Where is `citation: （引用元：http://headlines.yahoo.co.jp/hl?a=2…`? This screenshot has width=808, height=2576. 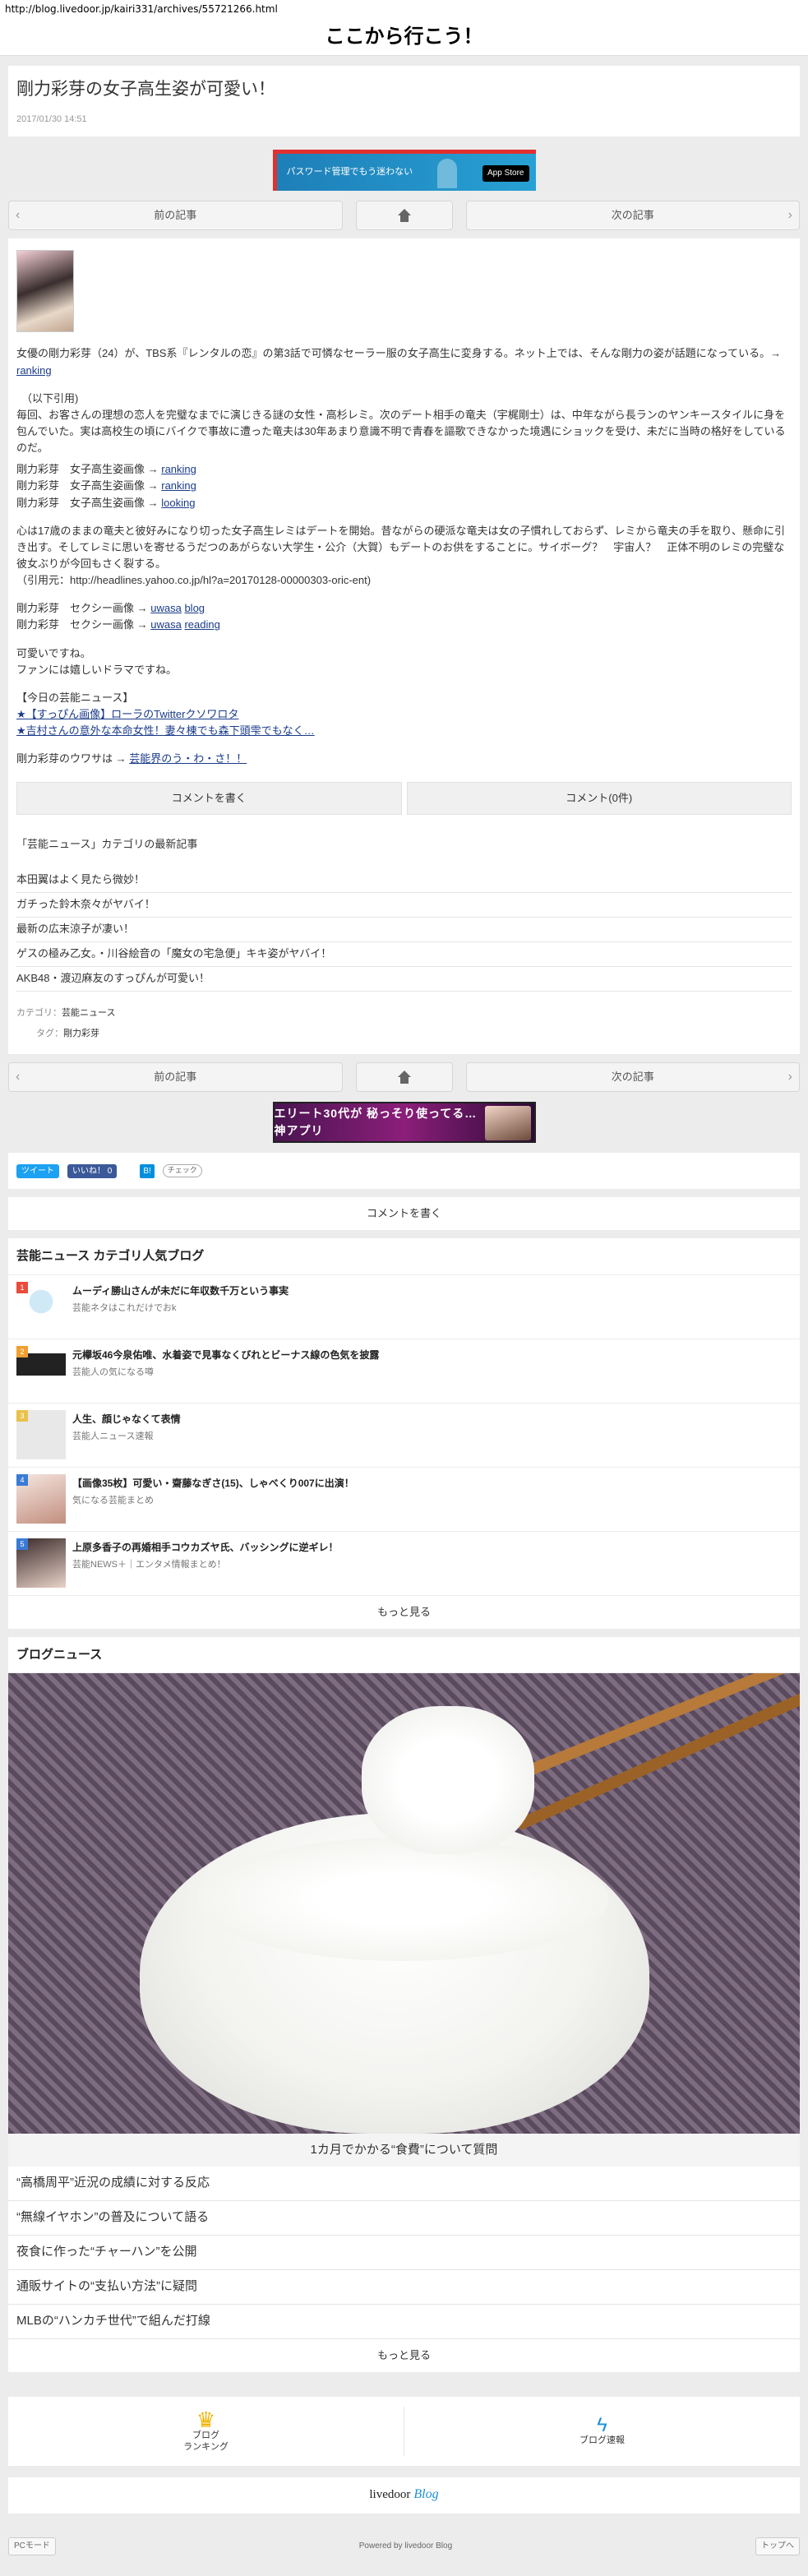
citation: （引用元：http://headlines.yahoo.co.jp/hl?a=2… is located at coordinates (194, 580).